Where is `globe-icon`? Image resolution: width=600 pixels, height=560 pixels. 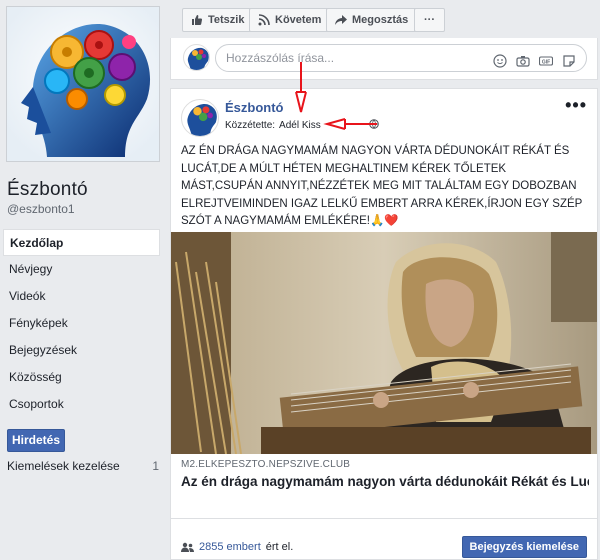
globe-icon is located at coordinates (373, 125).